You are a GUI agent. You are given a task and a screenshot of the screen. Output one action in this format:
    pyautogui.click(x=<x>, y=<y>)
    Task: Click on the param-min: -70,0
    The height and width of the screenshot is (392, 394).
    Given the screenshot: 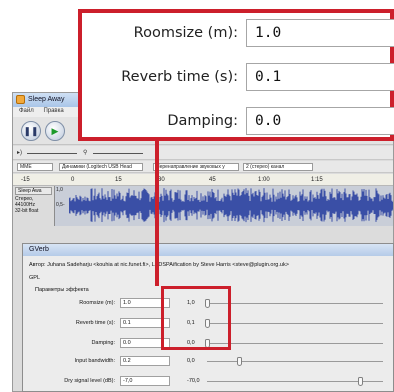 What is the action you would take?
    pyautogui.click(x=193, y=381)
    